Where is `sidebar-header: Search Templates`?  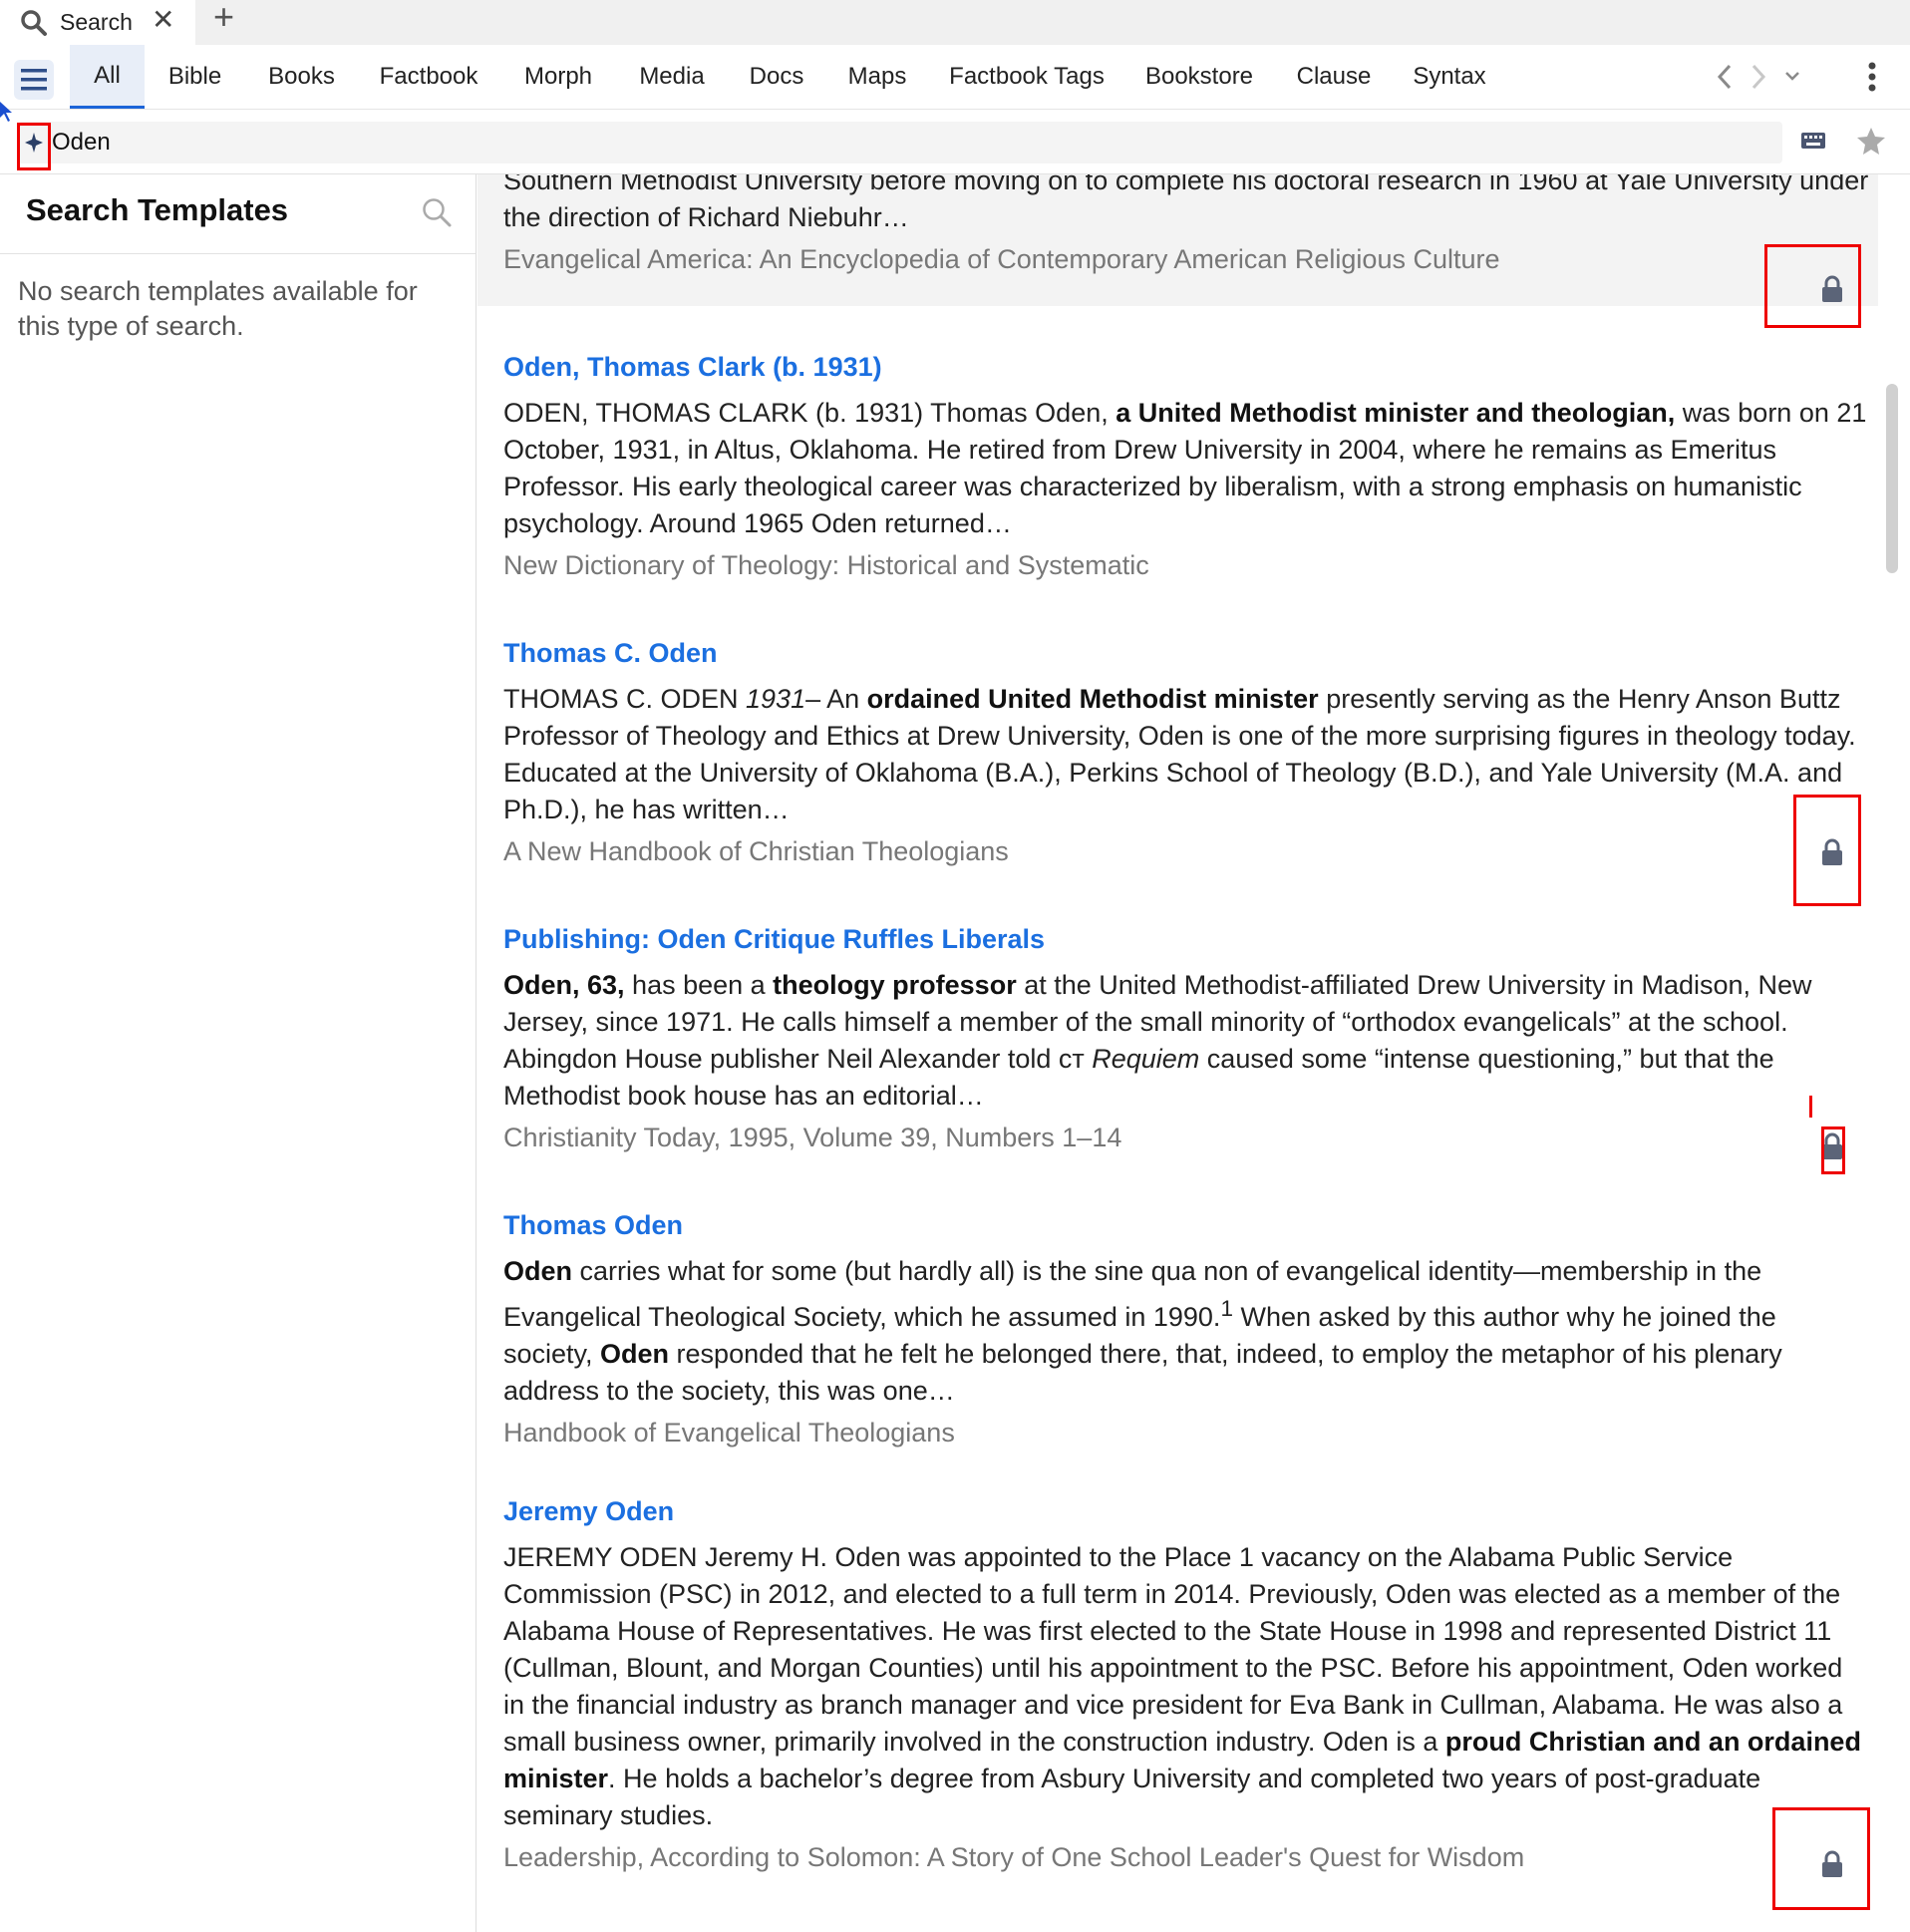 sidebar-header: Search Templates is located at coordinates (238, 214).